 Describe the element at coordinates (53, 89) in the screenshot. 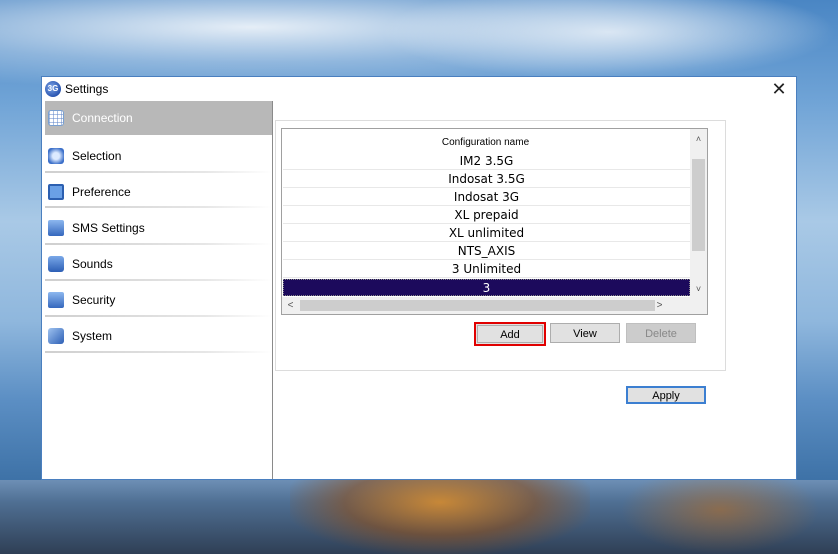

I see `app-logo-icon: 3G` at that location.